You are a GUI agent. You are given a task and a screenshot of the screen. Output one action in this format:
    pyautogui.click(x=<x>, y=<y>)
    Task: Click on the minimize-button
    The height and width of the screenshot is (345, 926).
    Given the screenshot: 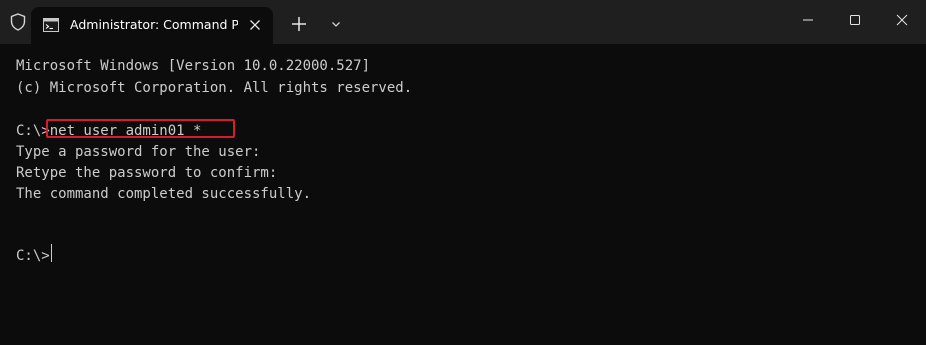 What is the action you would take?
    pyautogui.click(x=808, y=20)
    